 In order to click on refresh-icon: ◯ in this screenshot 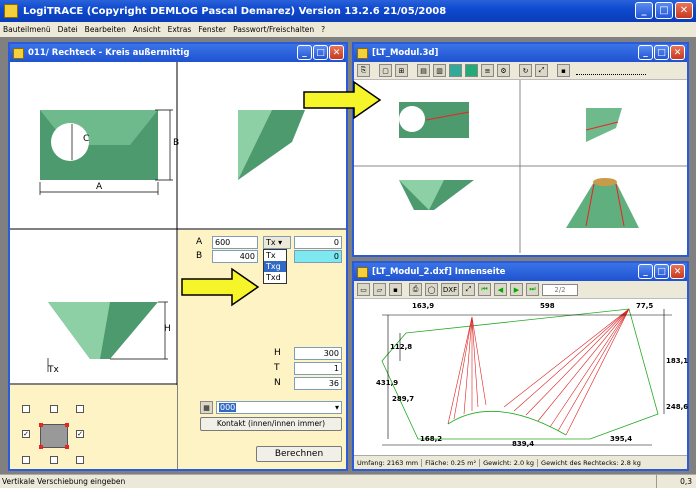, I will do `click(431, 289)`.